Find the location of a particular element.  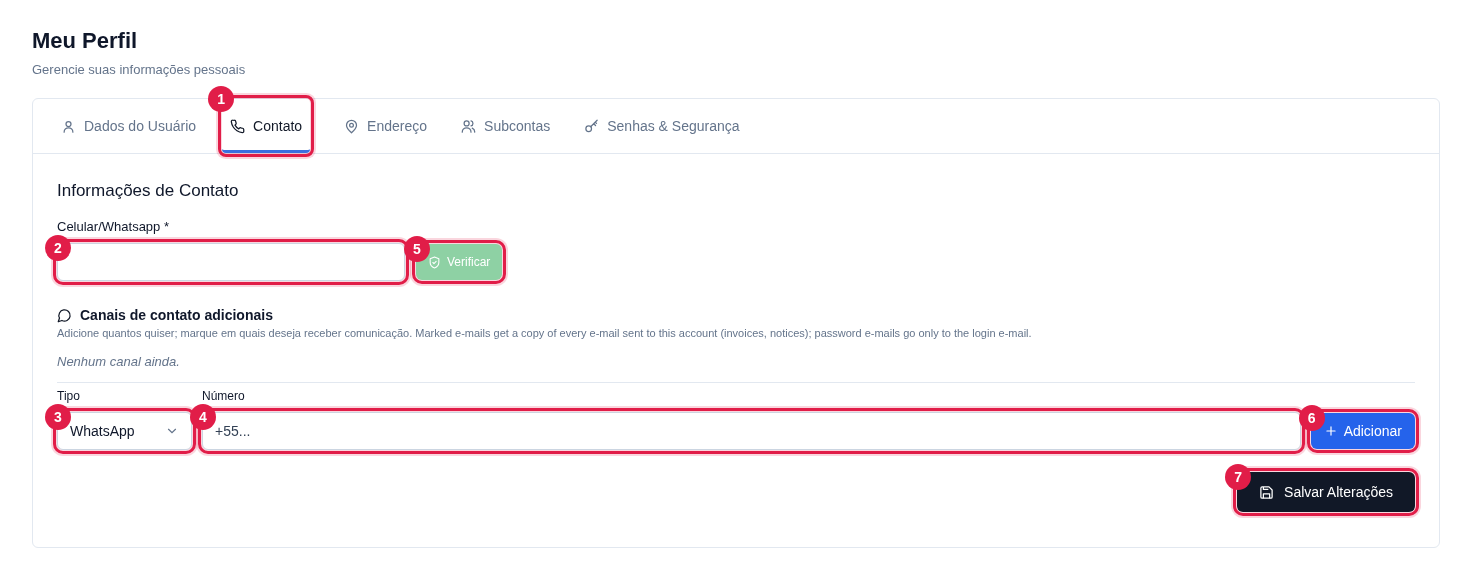

section-heading: Informações de Contato is located at coordinates (148, 191).